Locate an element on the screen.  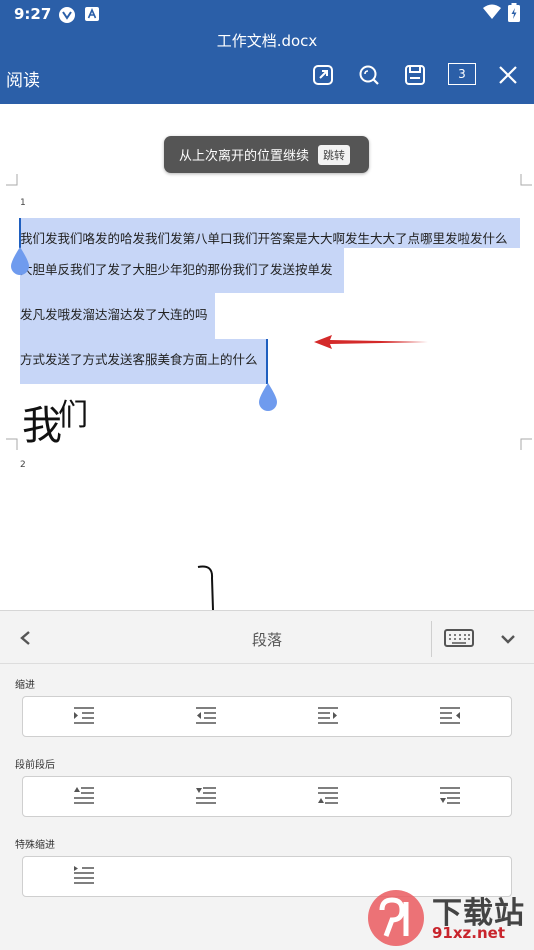
large-text-small: 们 is located at coordinates (73, 415).